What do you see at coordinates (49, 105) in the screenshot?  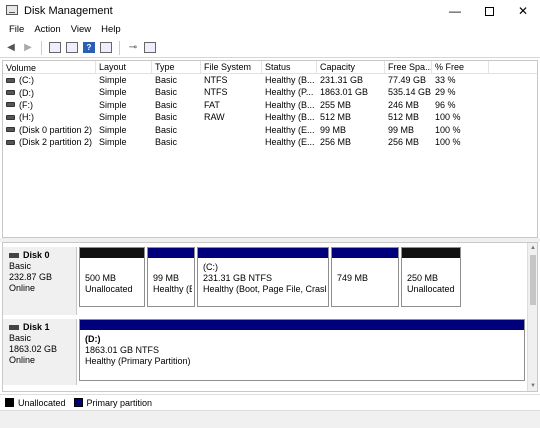 I see `cell-volume: (F:)` at bounding box center [49, 105].